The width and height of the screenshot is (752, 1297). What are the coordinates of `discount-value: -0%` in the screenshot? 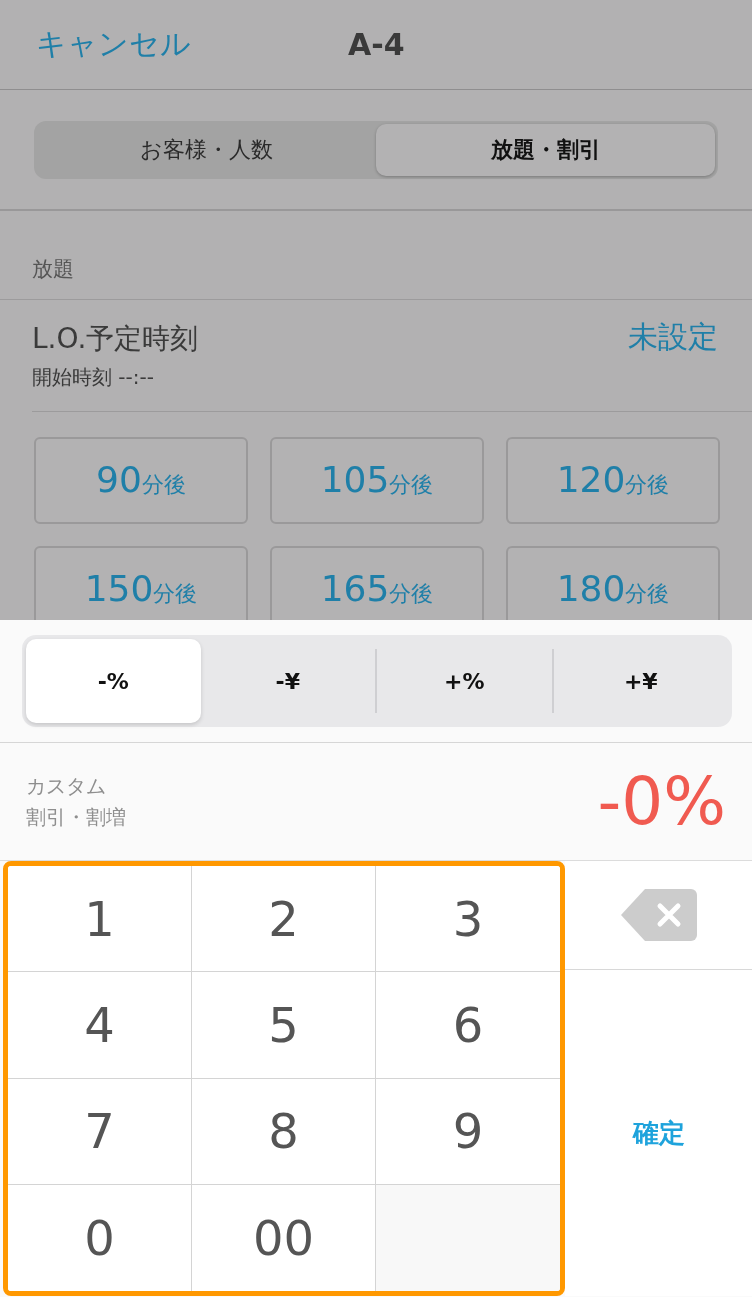 It's located at (661, 801).